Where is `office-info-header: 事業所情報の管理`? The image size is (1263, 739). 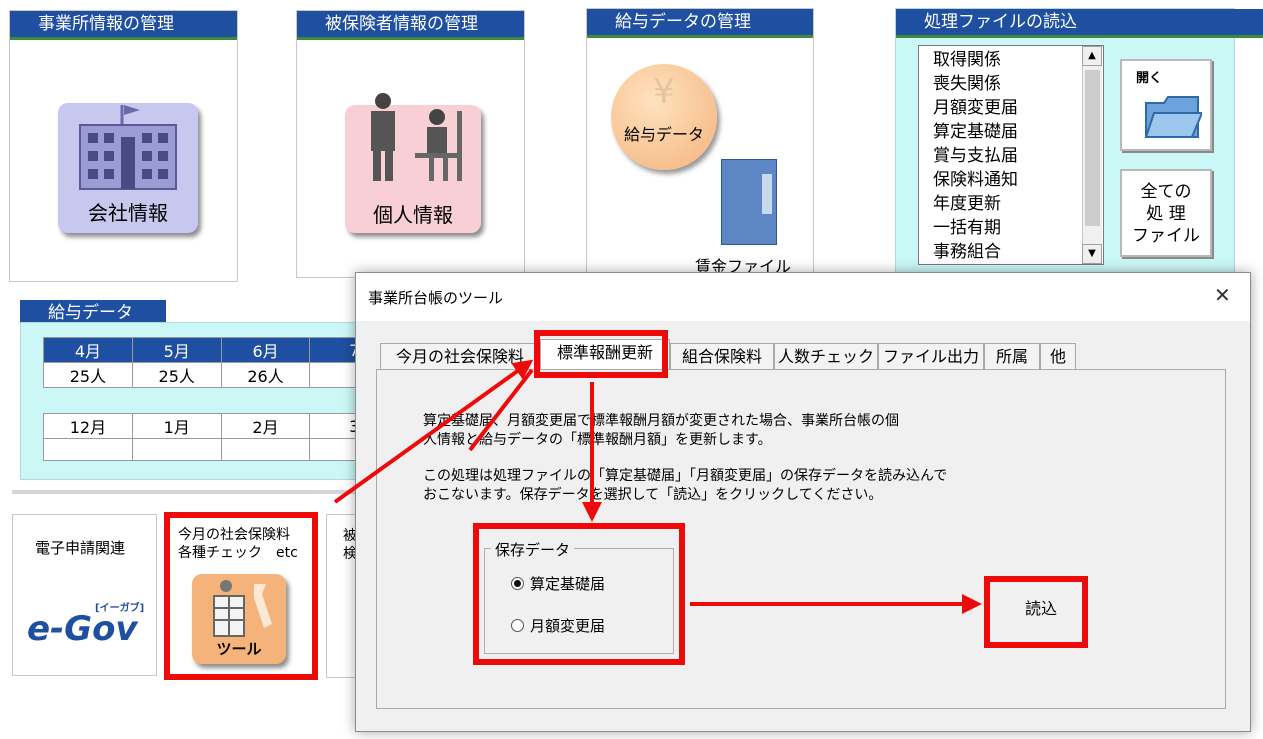
office-info-header: 事業所情報の管理 is located at coordinates (123, 25).